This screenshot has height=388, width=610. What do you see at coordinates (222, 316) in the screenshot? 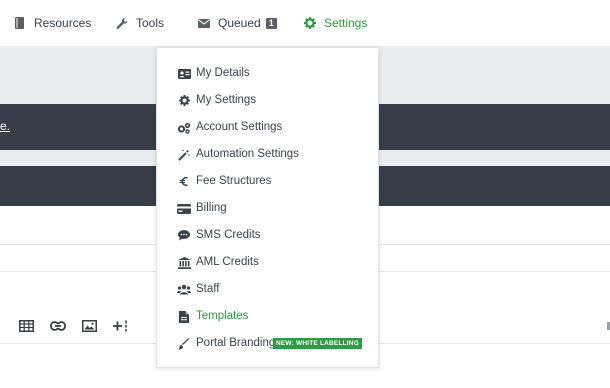
I see `menu-item-label: Templates` at bounding box center [222, 316].